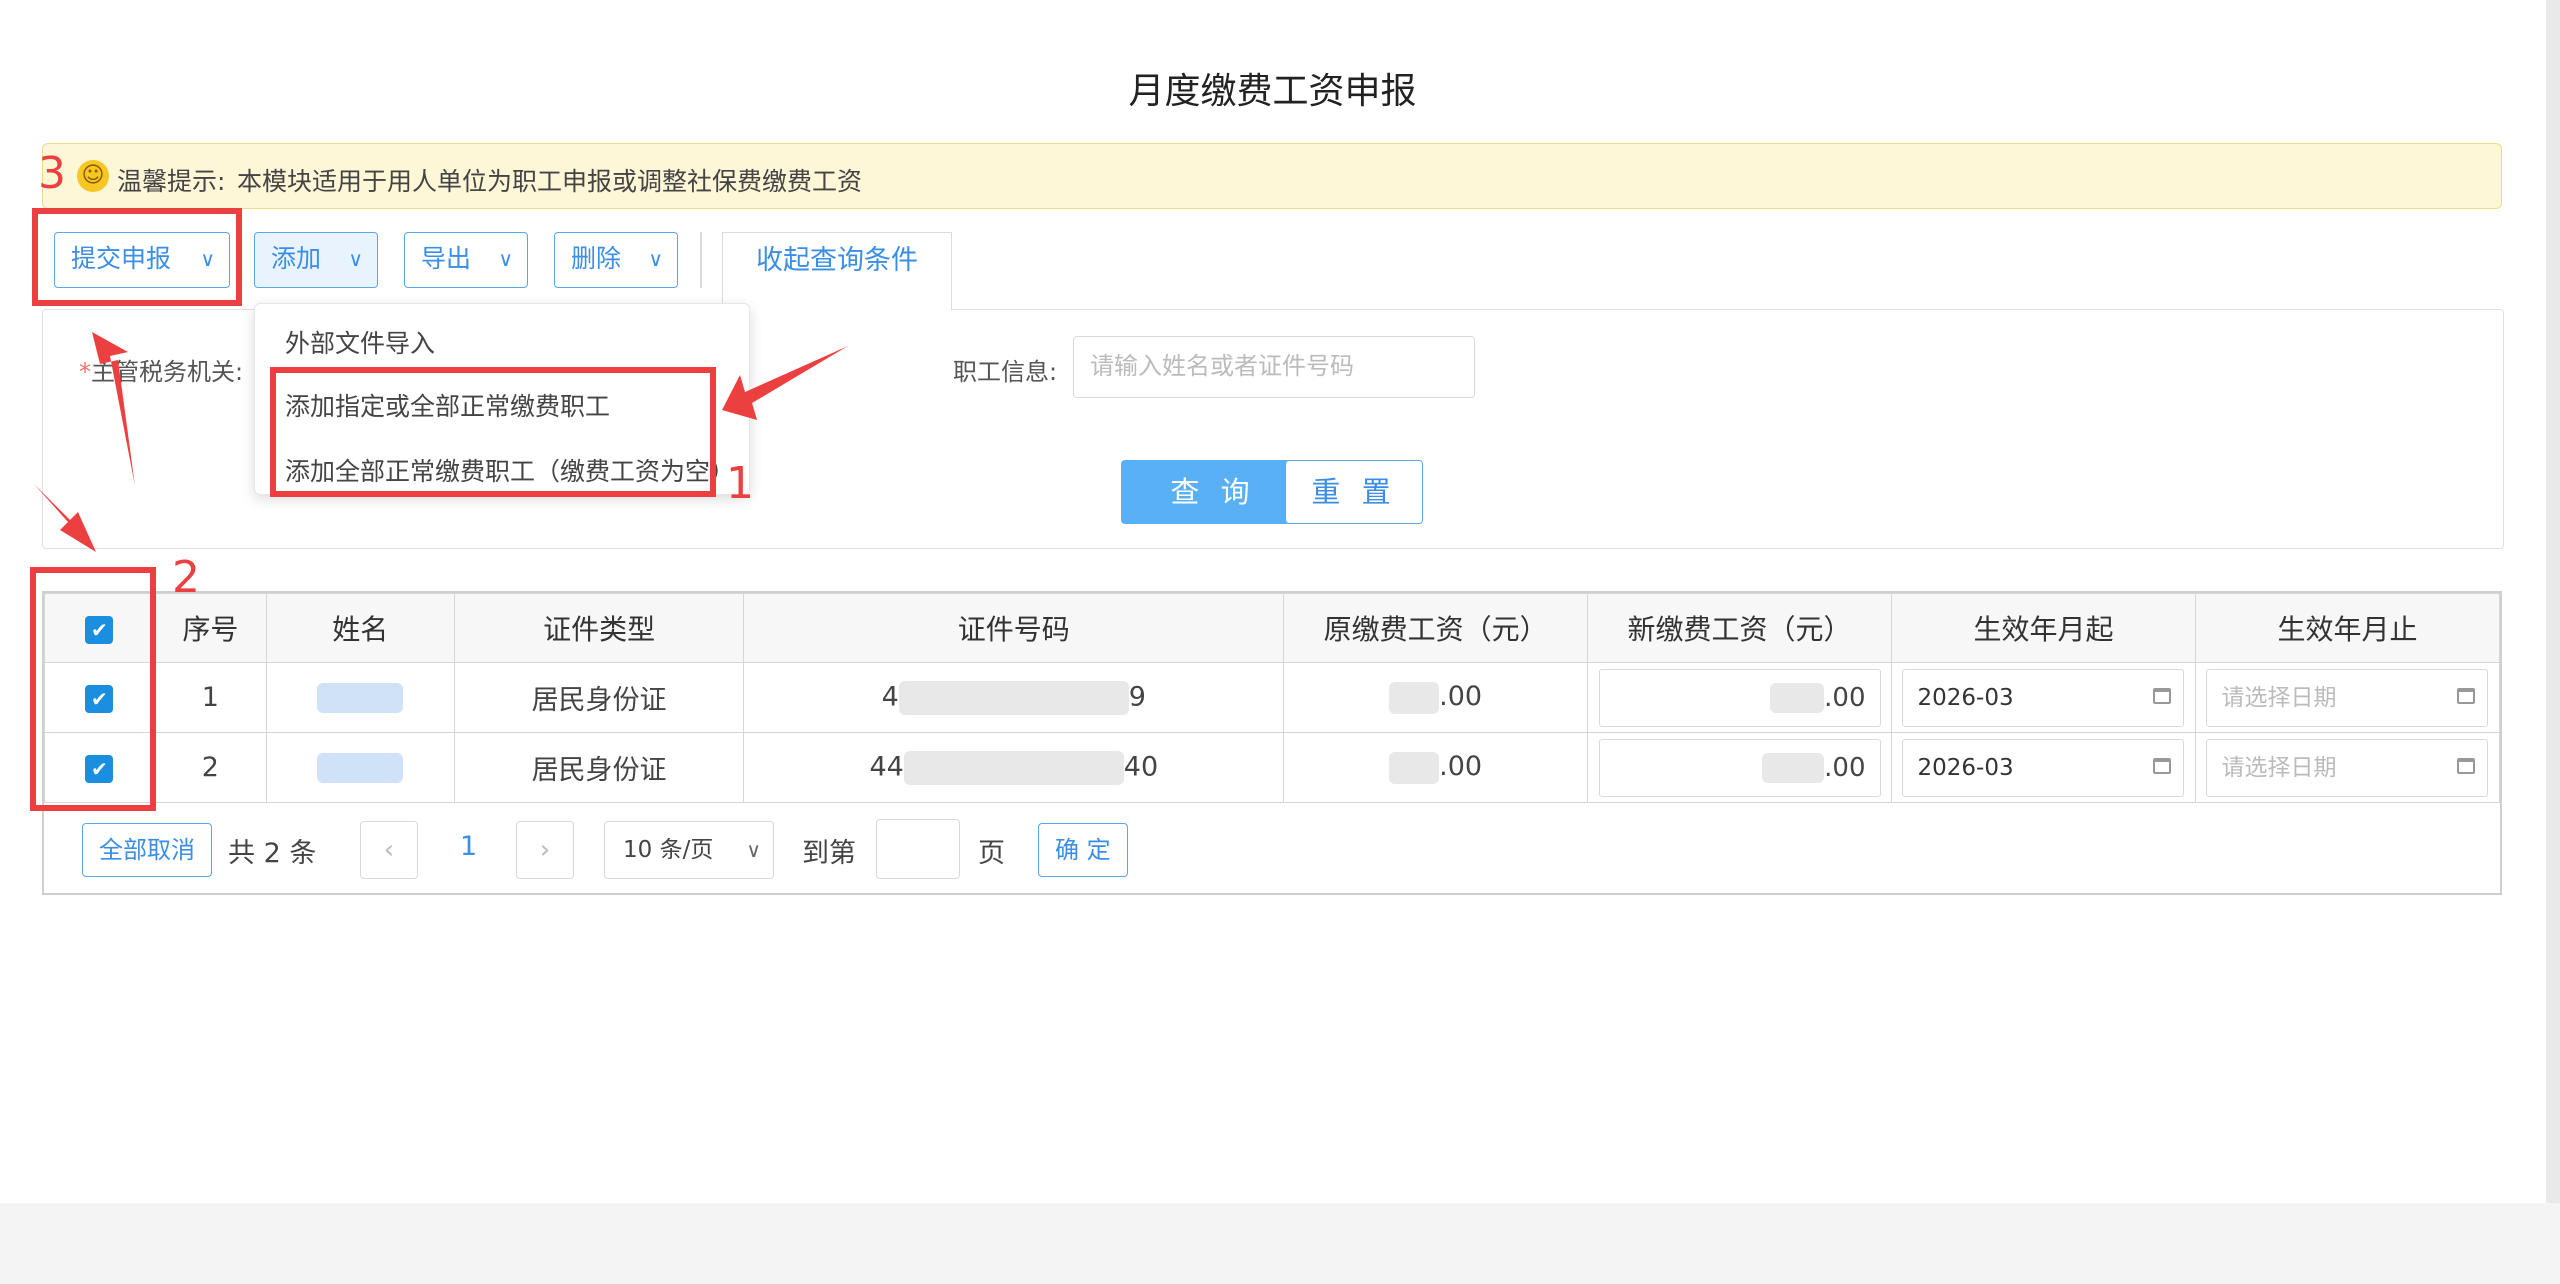  Describe the element at coordinates (441, 442) in the screenshot. I see `annotation-arrows` at that location.